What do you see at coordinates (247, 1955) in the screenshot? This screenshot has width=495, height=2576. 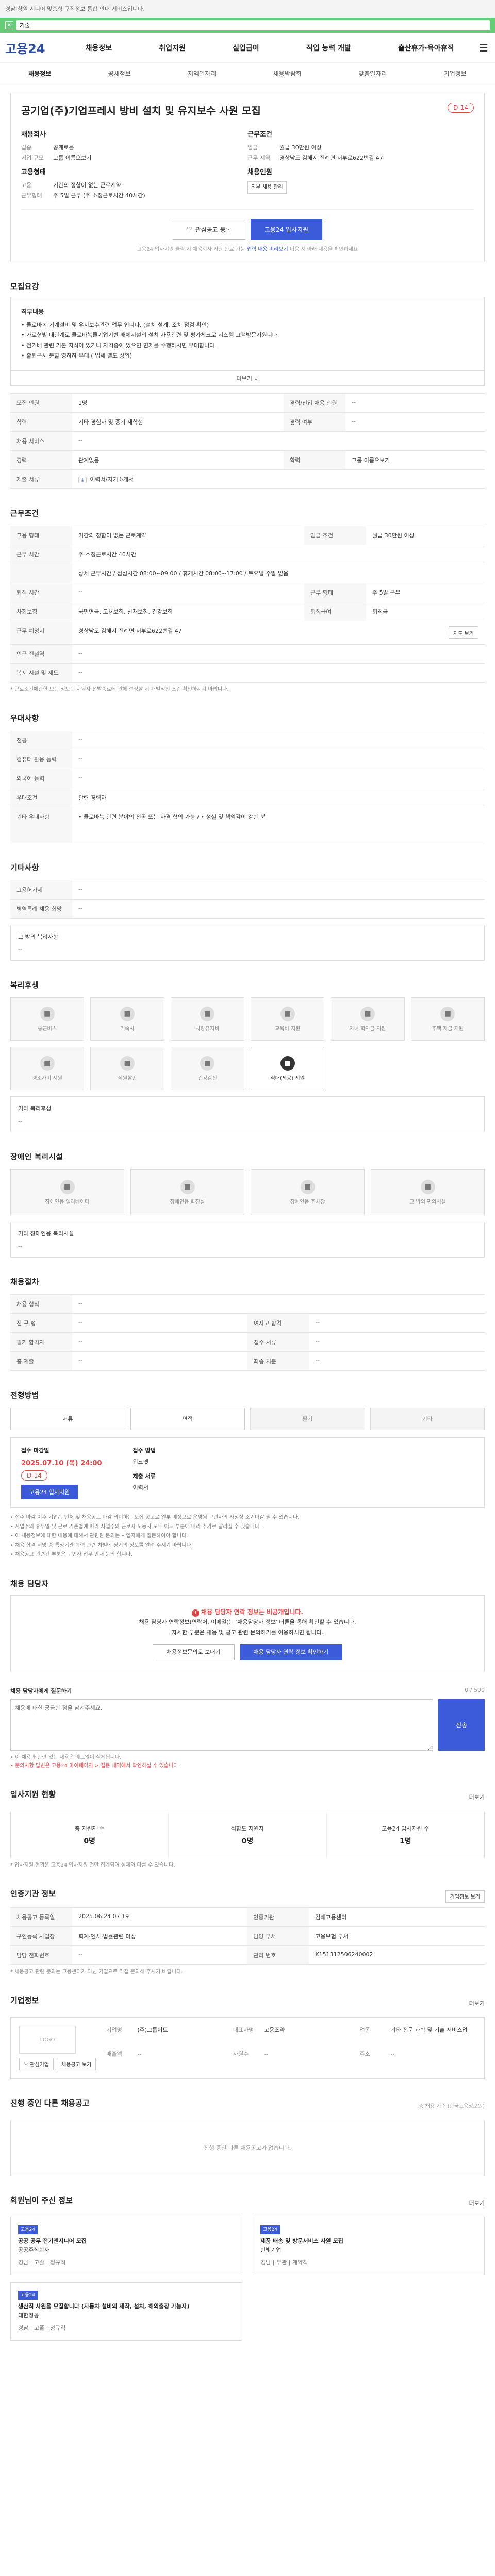 I see `table-row: 담당 전화번호 -- 관리 번호 K151312506240002` at bounding box center [247, 1955].